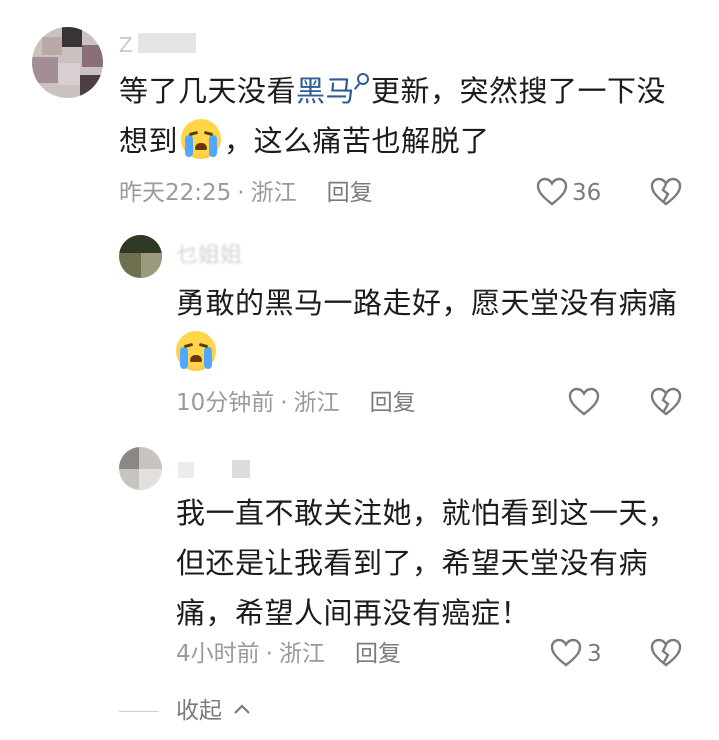 The height and width of the screenshot is (740, 719). What do you see at coordinates (436, 328) in the screenshot?
I see `comment-text: 勇敢的黑马一路走好，愿天堂没有病痛` at bounding box center [436, 328].